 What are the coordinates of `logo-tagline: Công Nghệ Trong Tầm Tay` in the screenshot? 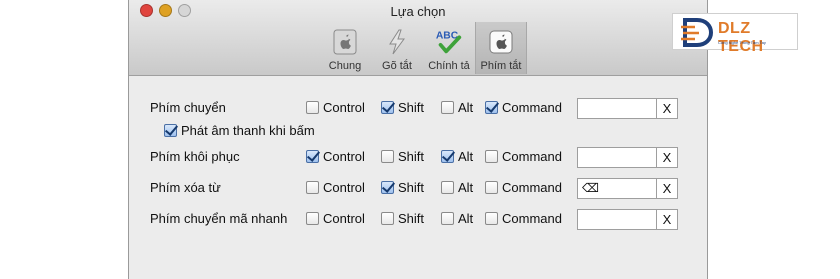 It's located at (742, 42).